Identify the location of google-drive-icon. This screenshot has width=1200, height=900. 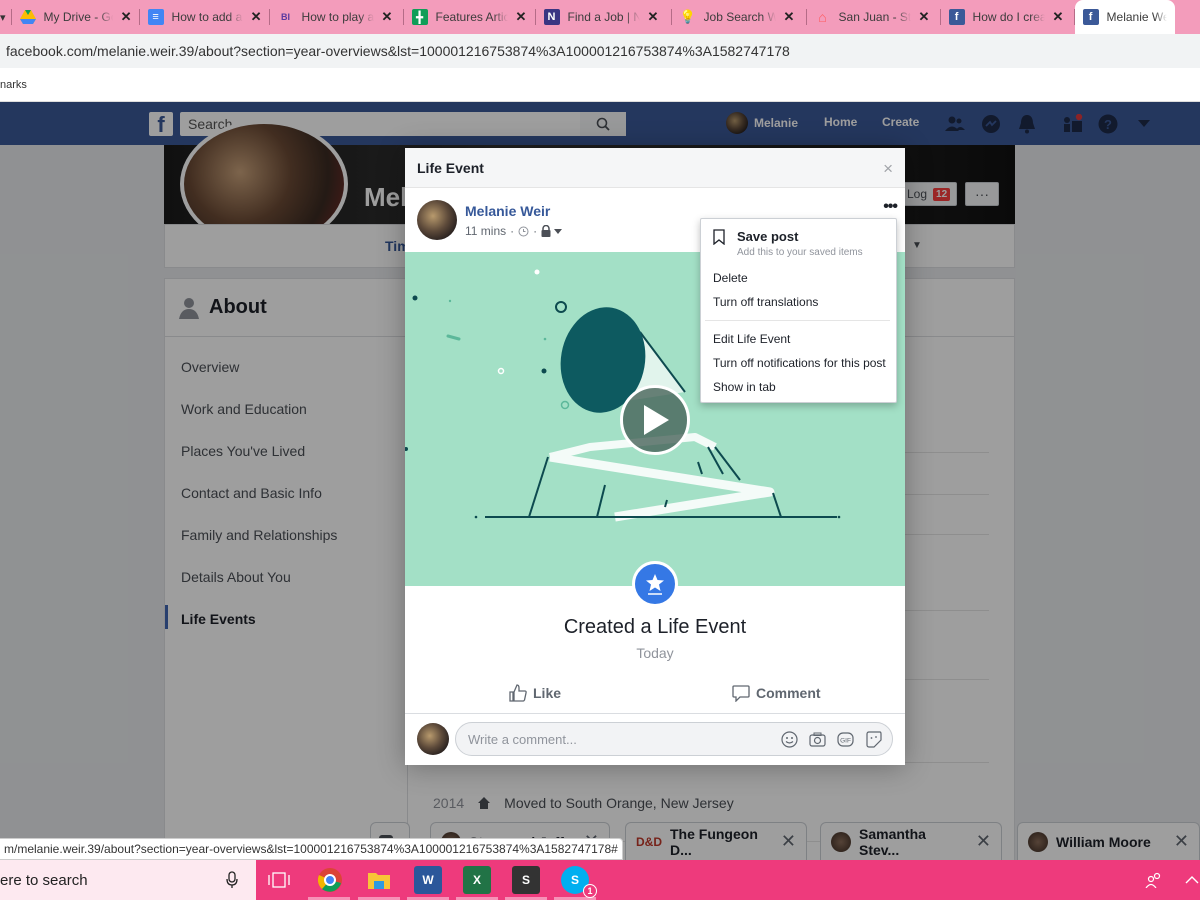
(27, 17).